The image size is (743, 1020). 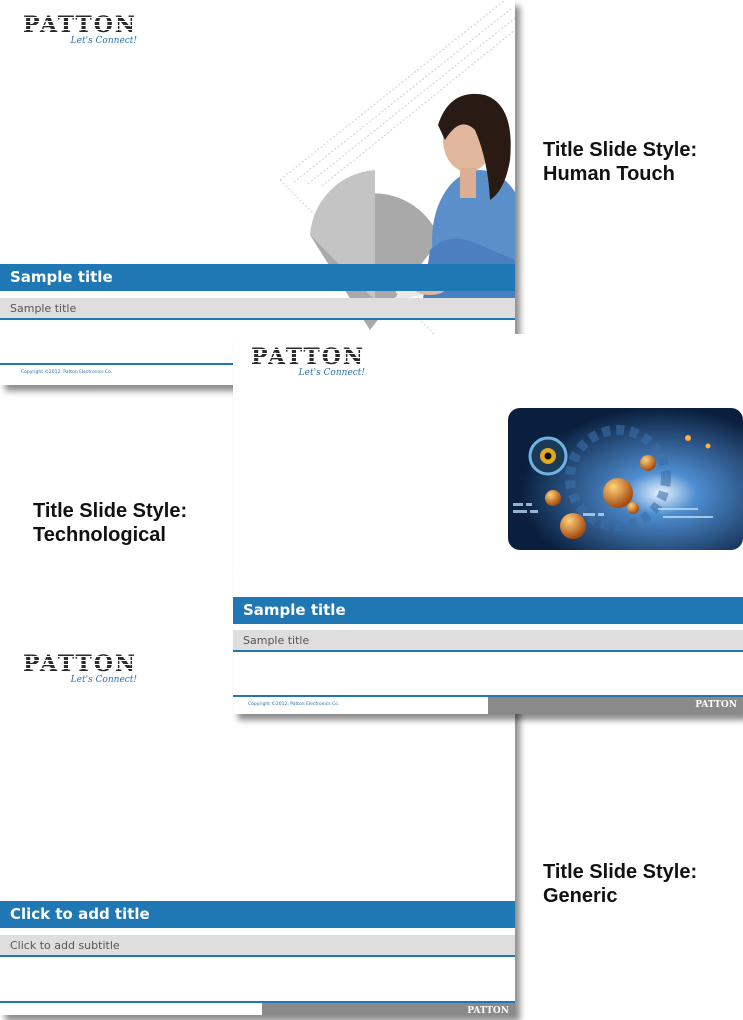 I want to click on style-label-technological: Title Slide Style: Technological, so click(x=110, y=523).